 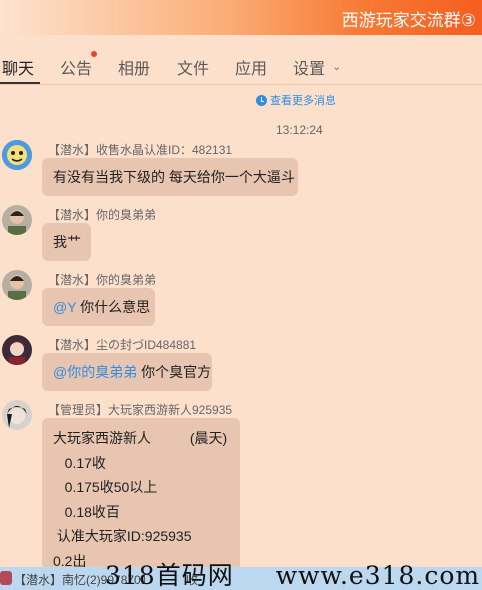 What do you see at coordinates (122, 345) in the screenshot?
I see `sender-name: 【潜水】尘の封づID484881` at bounding box center [122, 345].